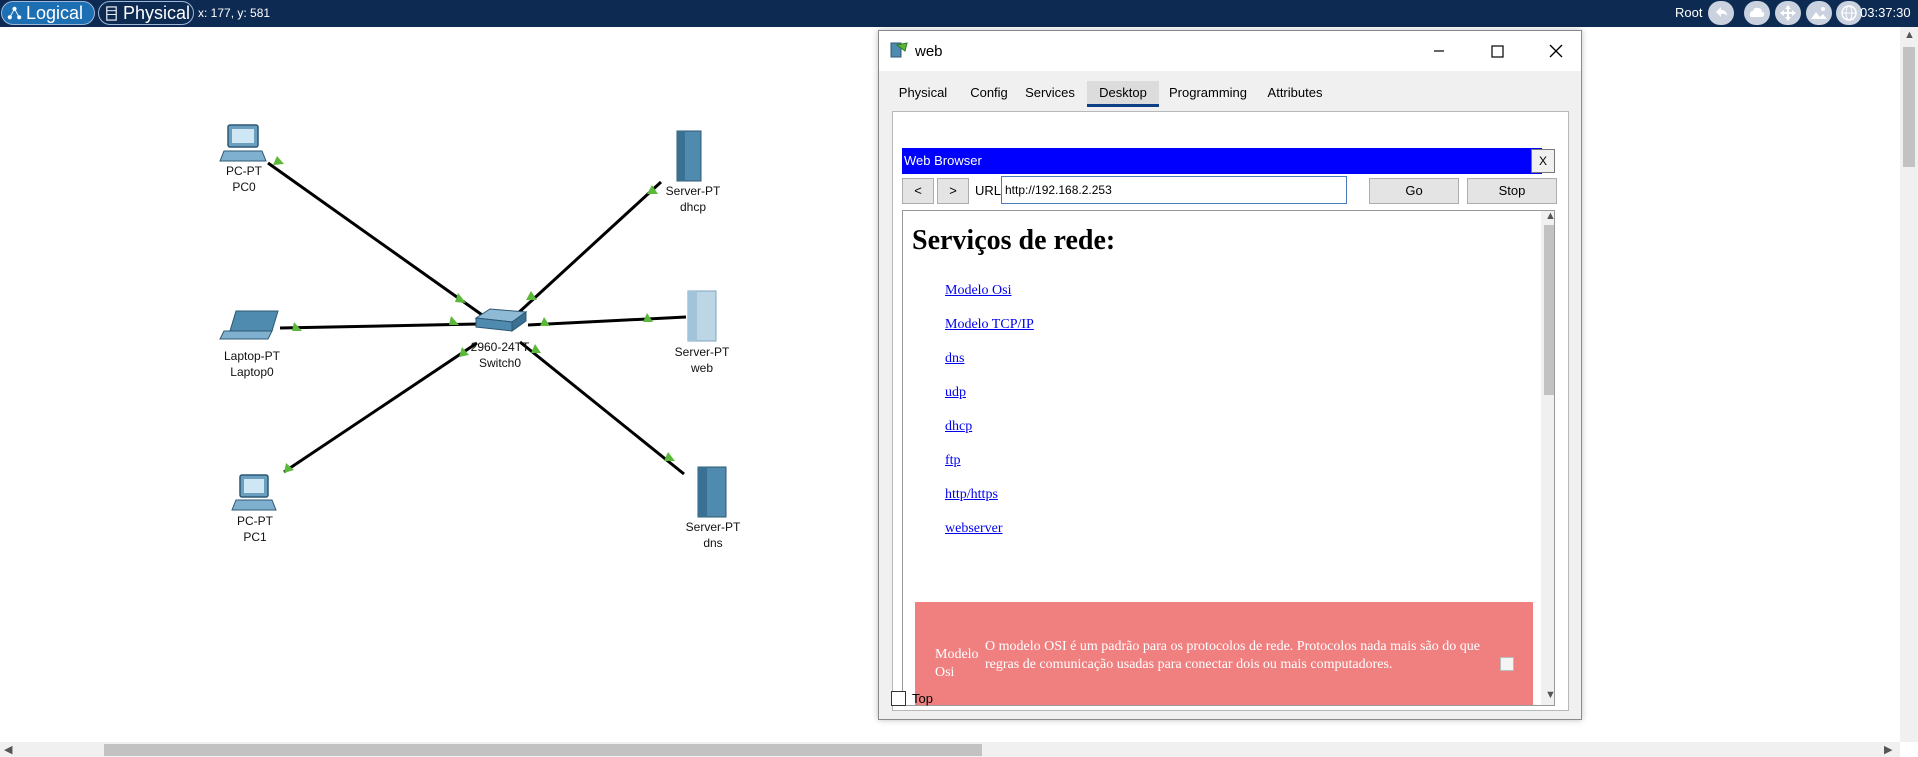  I want to click on broken-image-icon, so click(1507, 664).